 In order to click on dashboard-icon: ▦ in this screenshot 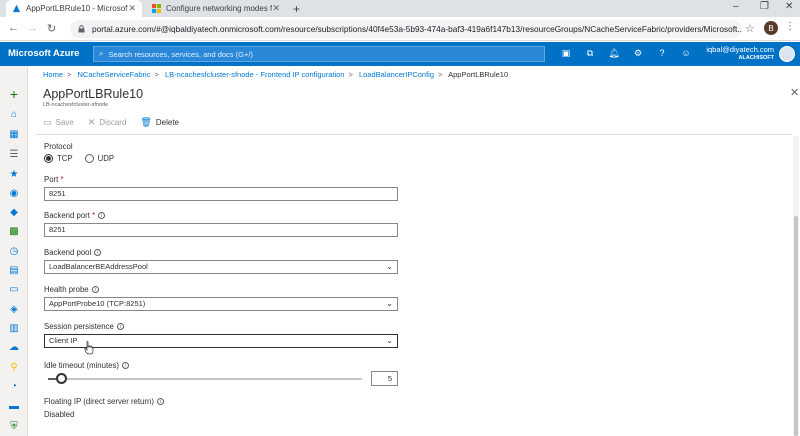, I will do `click(14, 135)`.